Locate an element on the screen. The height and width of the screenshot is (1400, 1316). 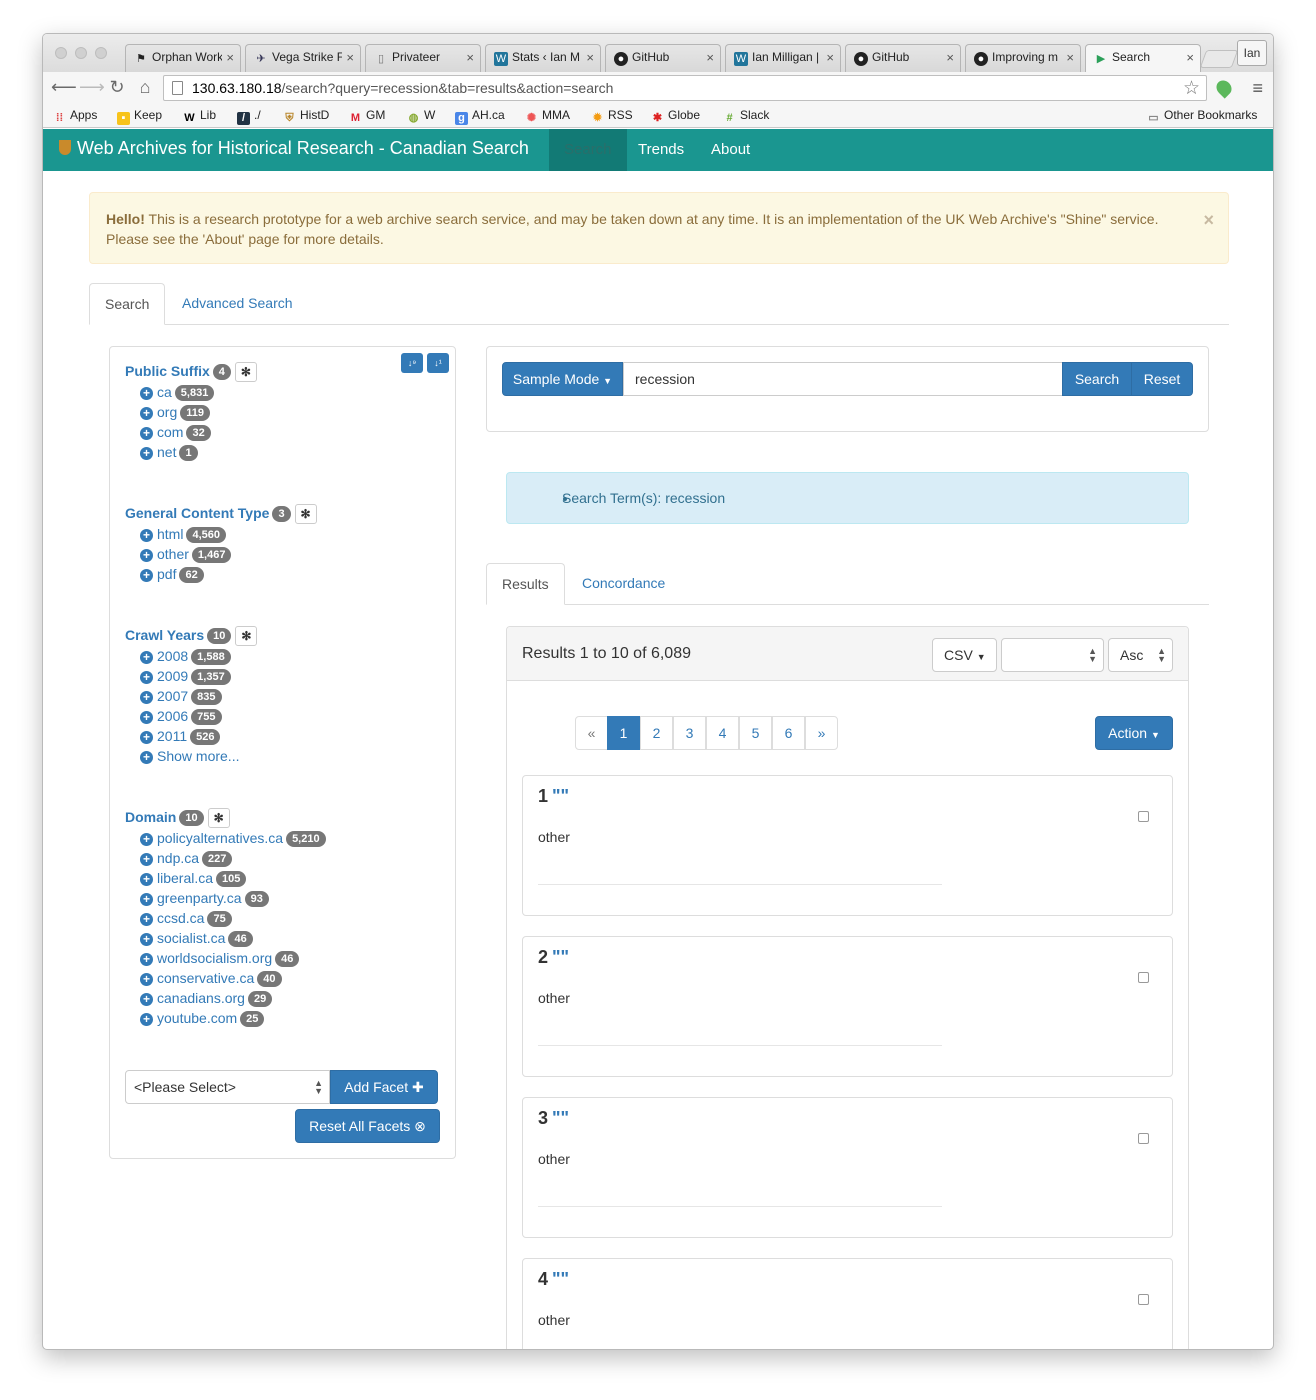
sort-alpha-icon: ↓⁹ is located at coordinates (412, 363).